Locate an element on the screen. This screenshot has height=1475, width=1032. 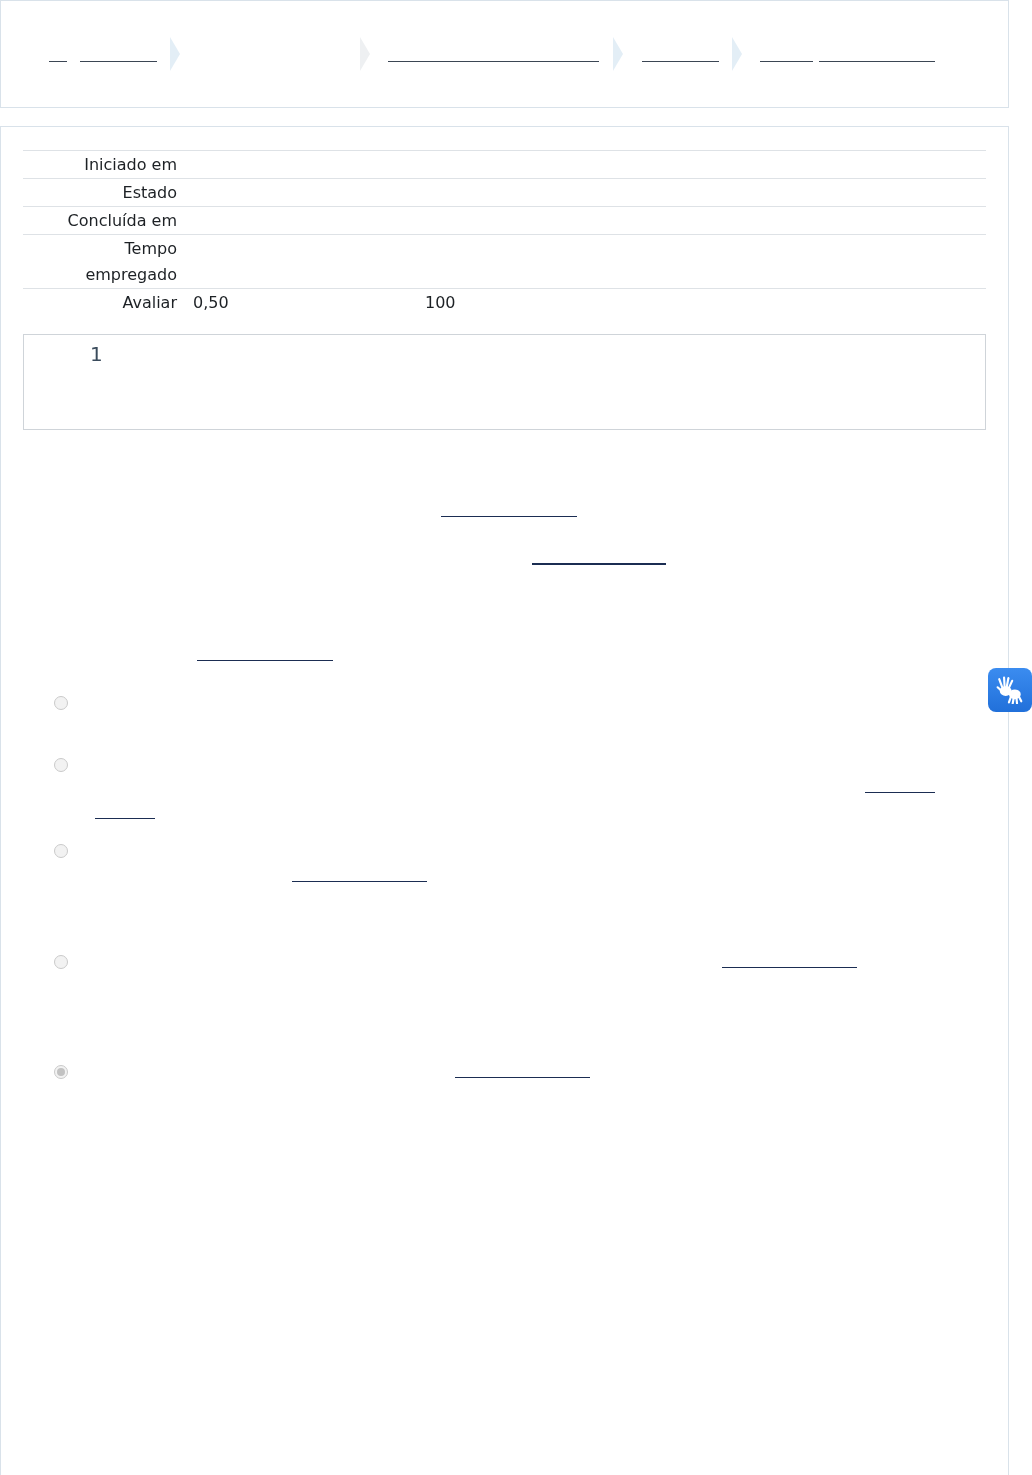
field-label: Estado is located at coordinates (149, 193).